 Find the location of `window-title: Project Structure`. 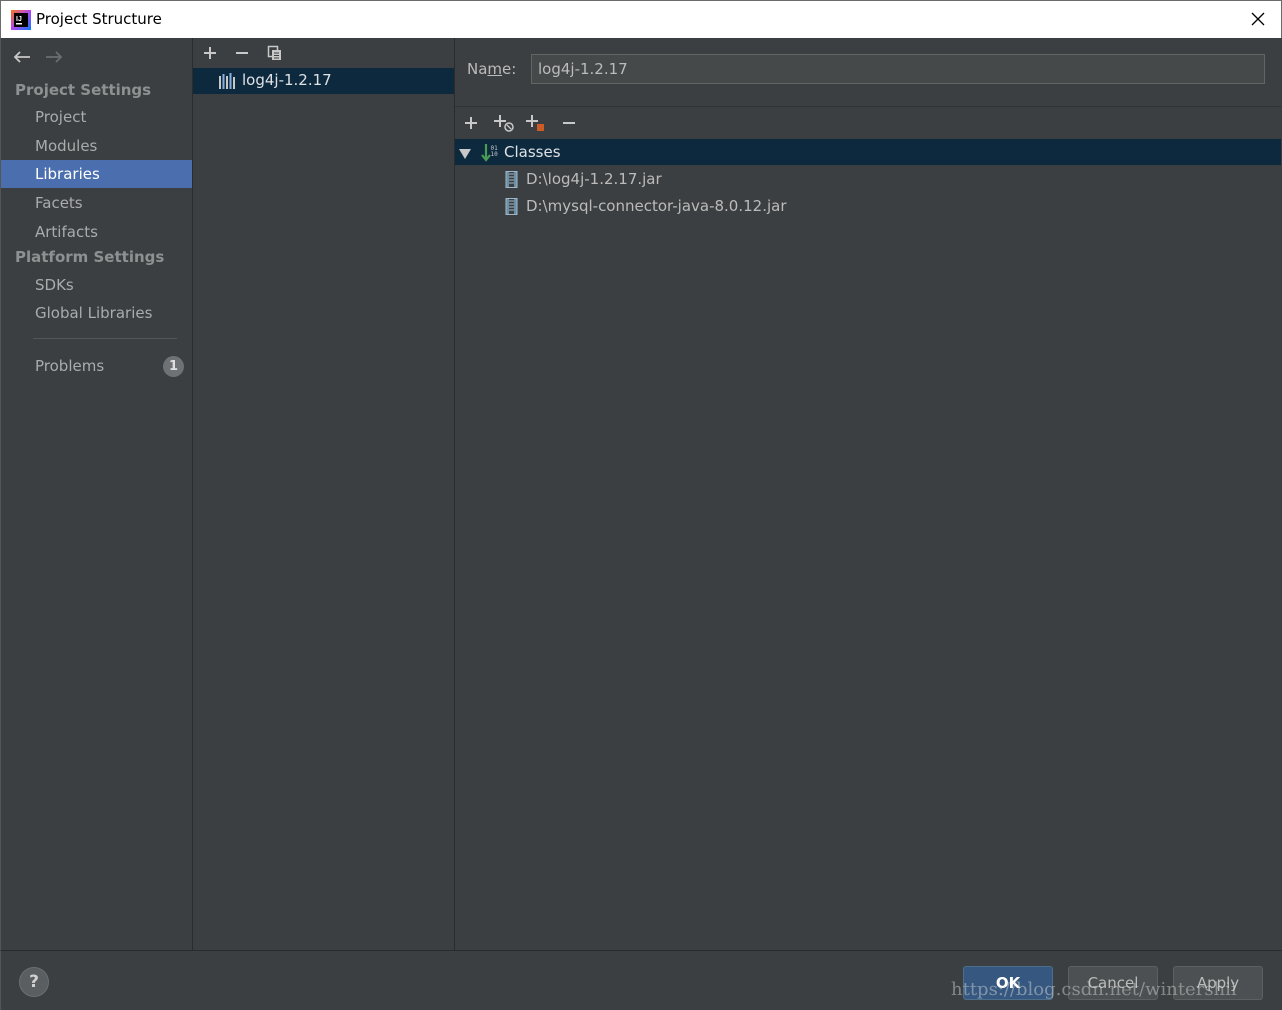

window-title: Project Structure is located at coordinates (99, 19).